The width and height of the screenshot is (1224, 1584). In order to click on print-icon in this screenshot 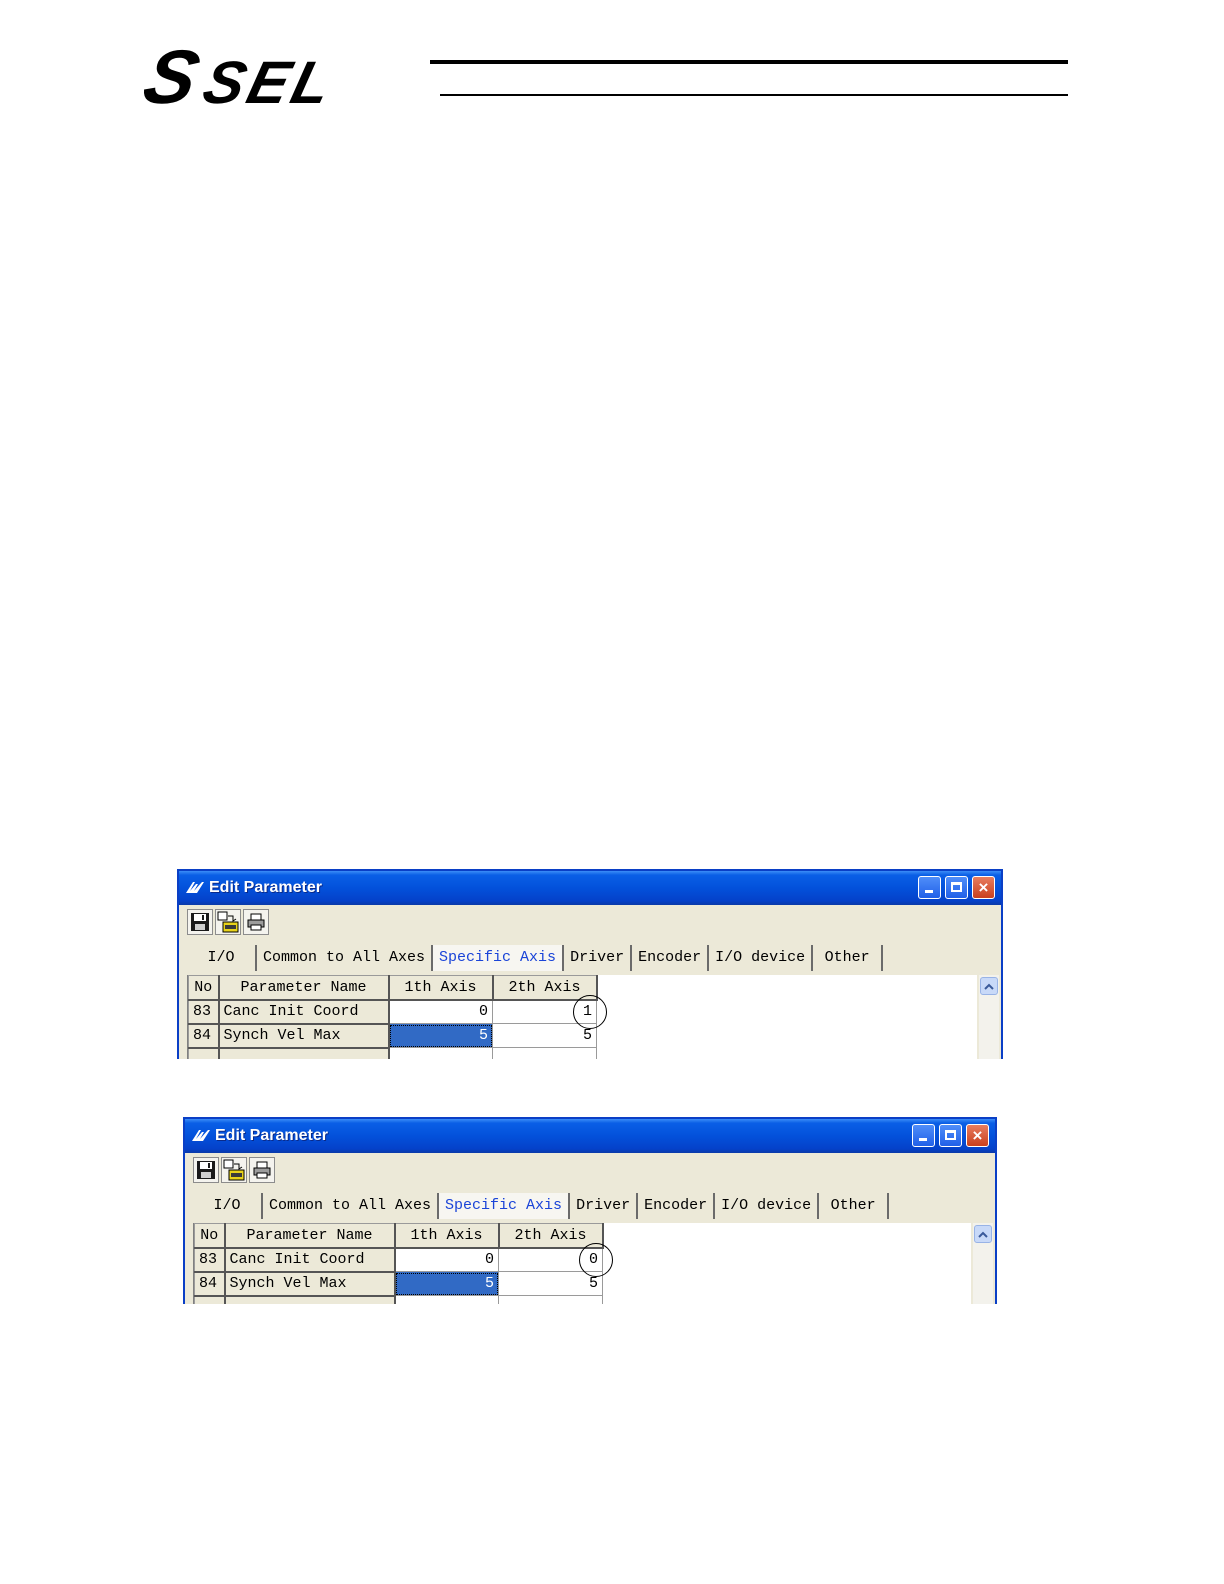, I will do `click(262, 1170)`.